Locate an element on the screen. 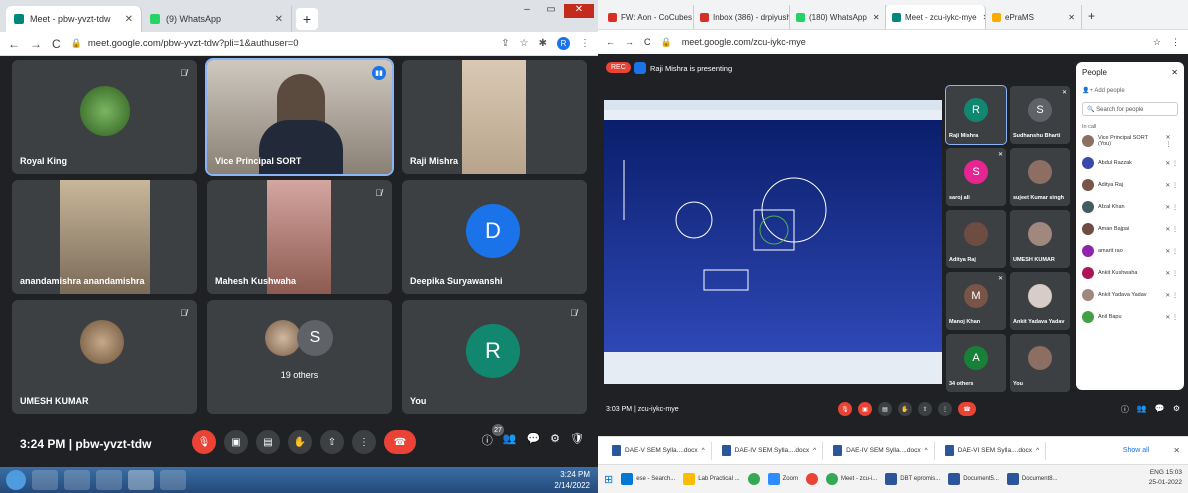 This screenshot has width=1188, height=493. tab-meet: Meet - pbw-yvzt-tdw ✕ is located at coordinates (74, 19).